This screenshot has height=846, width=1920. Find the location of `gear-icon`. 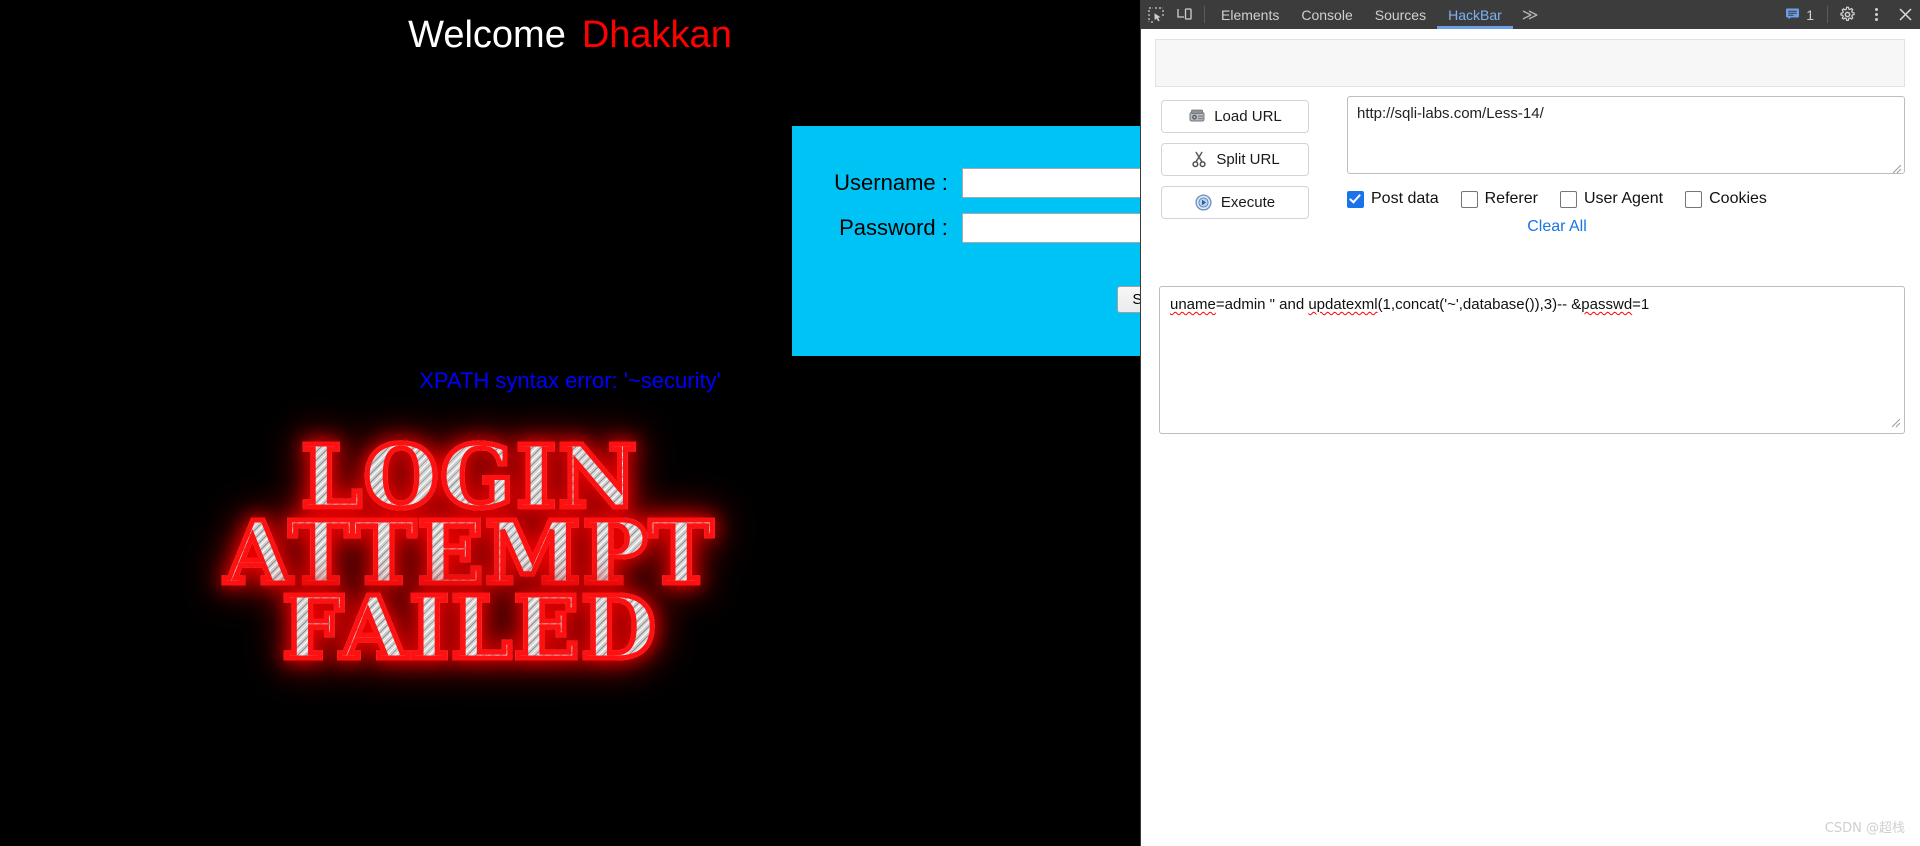

gear-icon is located at coordinates (1847, 14).